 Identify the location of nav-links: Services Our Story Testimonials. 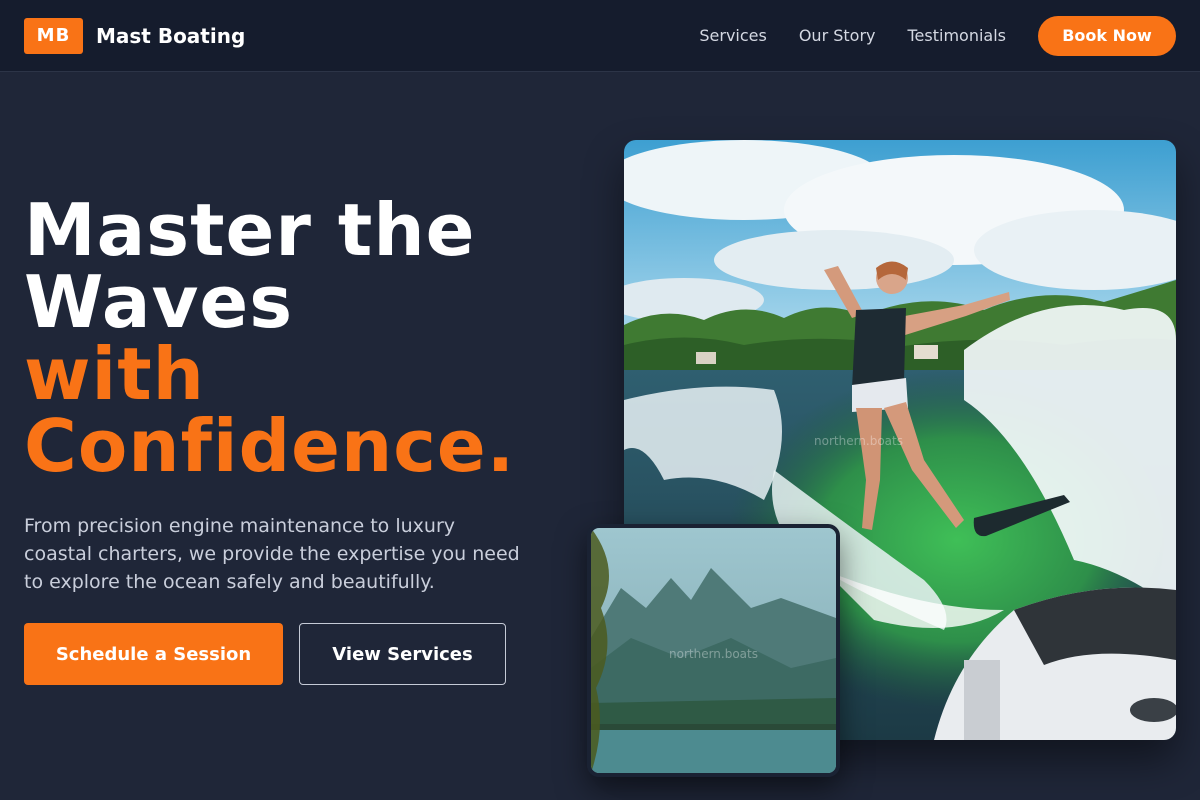
(852, 35).